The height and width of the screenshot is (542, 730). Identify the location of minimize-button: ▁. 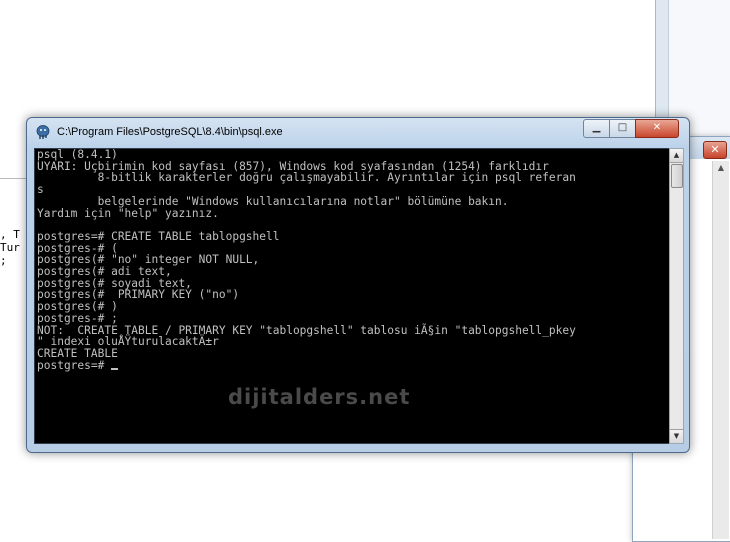
(596, 128).